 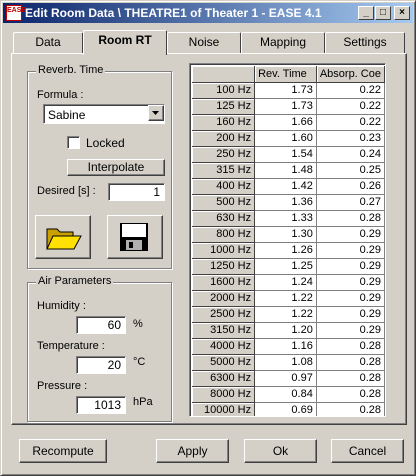 What do you see at coordinates (350, 186) in the screenshot?
I see `absorp-coe-cell: 0.26` at bounding box center [350, 186].